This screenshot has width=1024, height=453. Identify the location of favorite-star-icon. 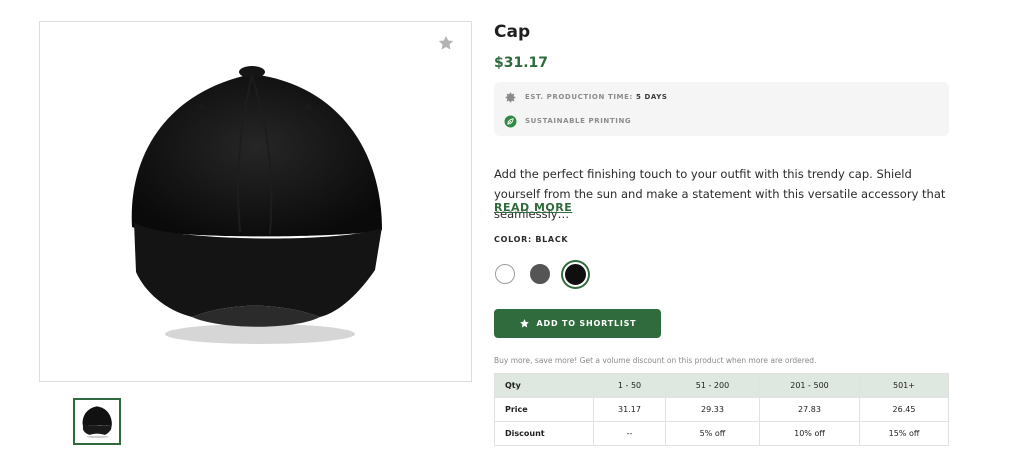
(446, 43).